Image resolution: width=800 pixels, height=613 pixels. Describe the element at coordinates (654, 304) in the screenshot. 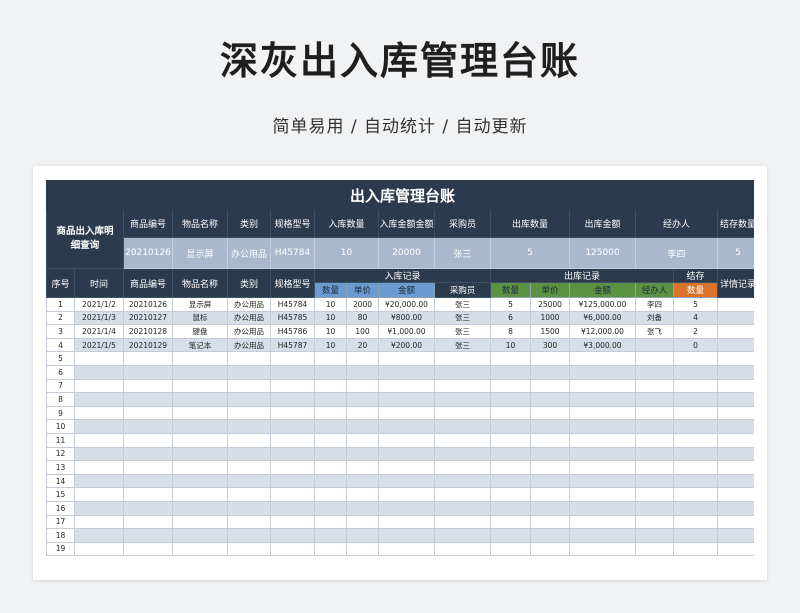

I see `table-cell: 李四` at that location.